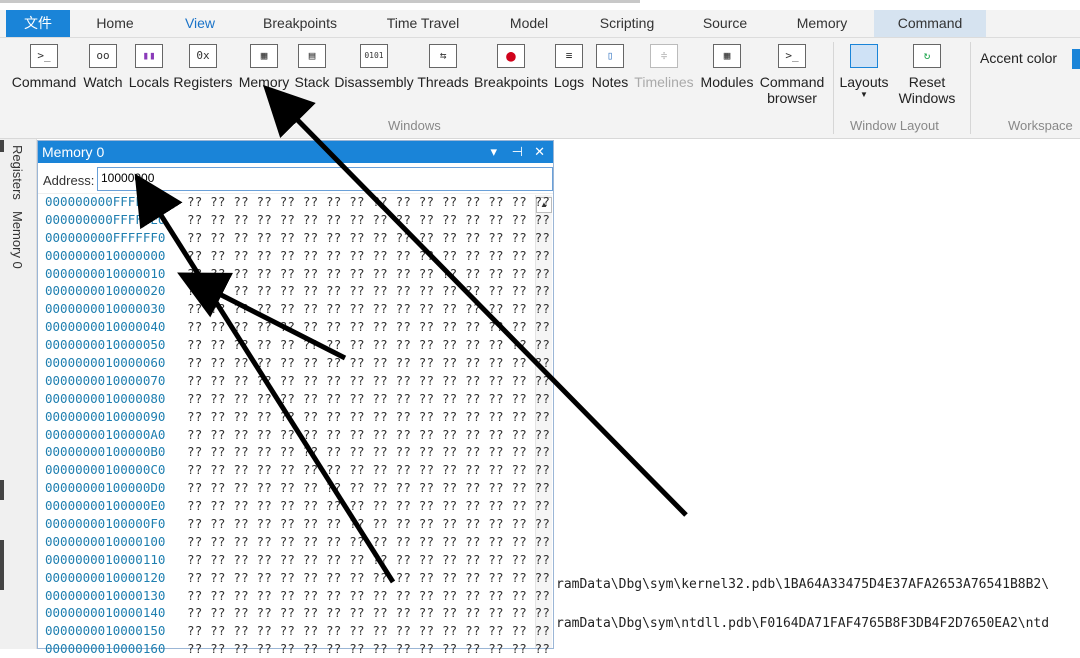 This screenshot has height=658, width=1080. What do you see at coordinates (17, 240) in the screenshot?
I see `side-tab-memory-0: Memory 0` at bounding box center [17, 240].